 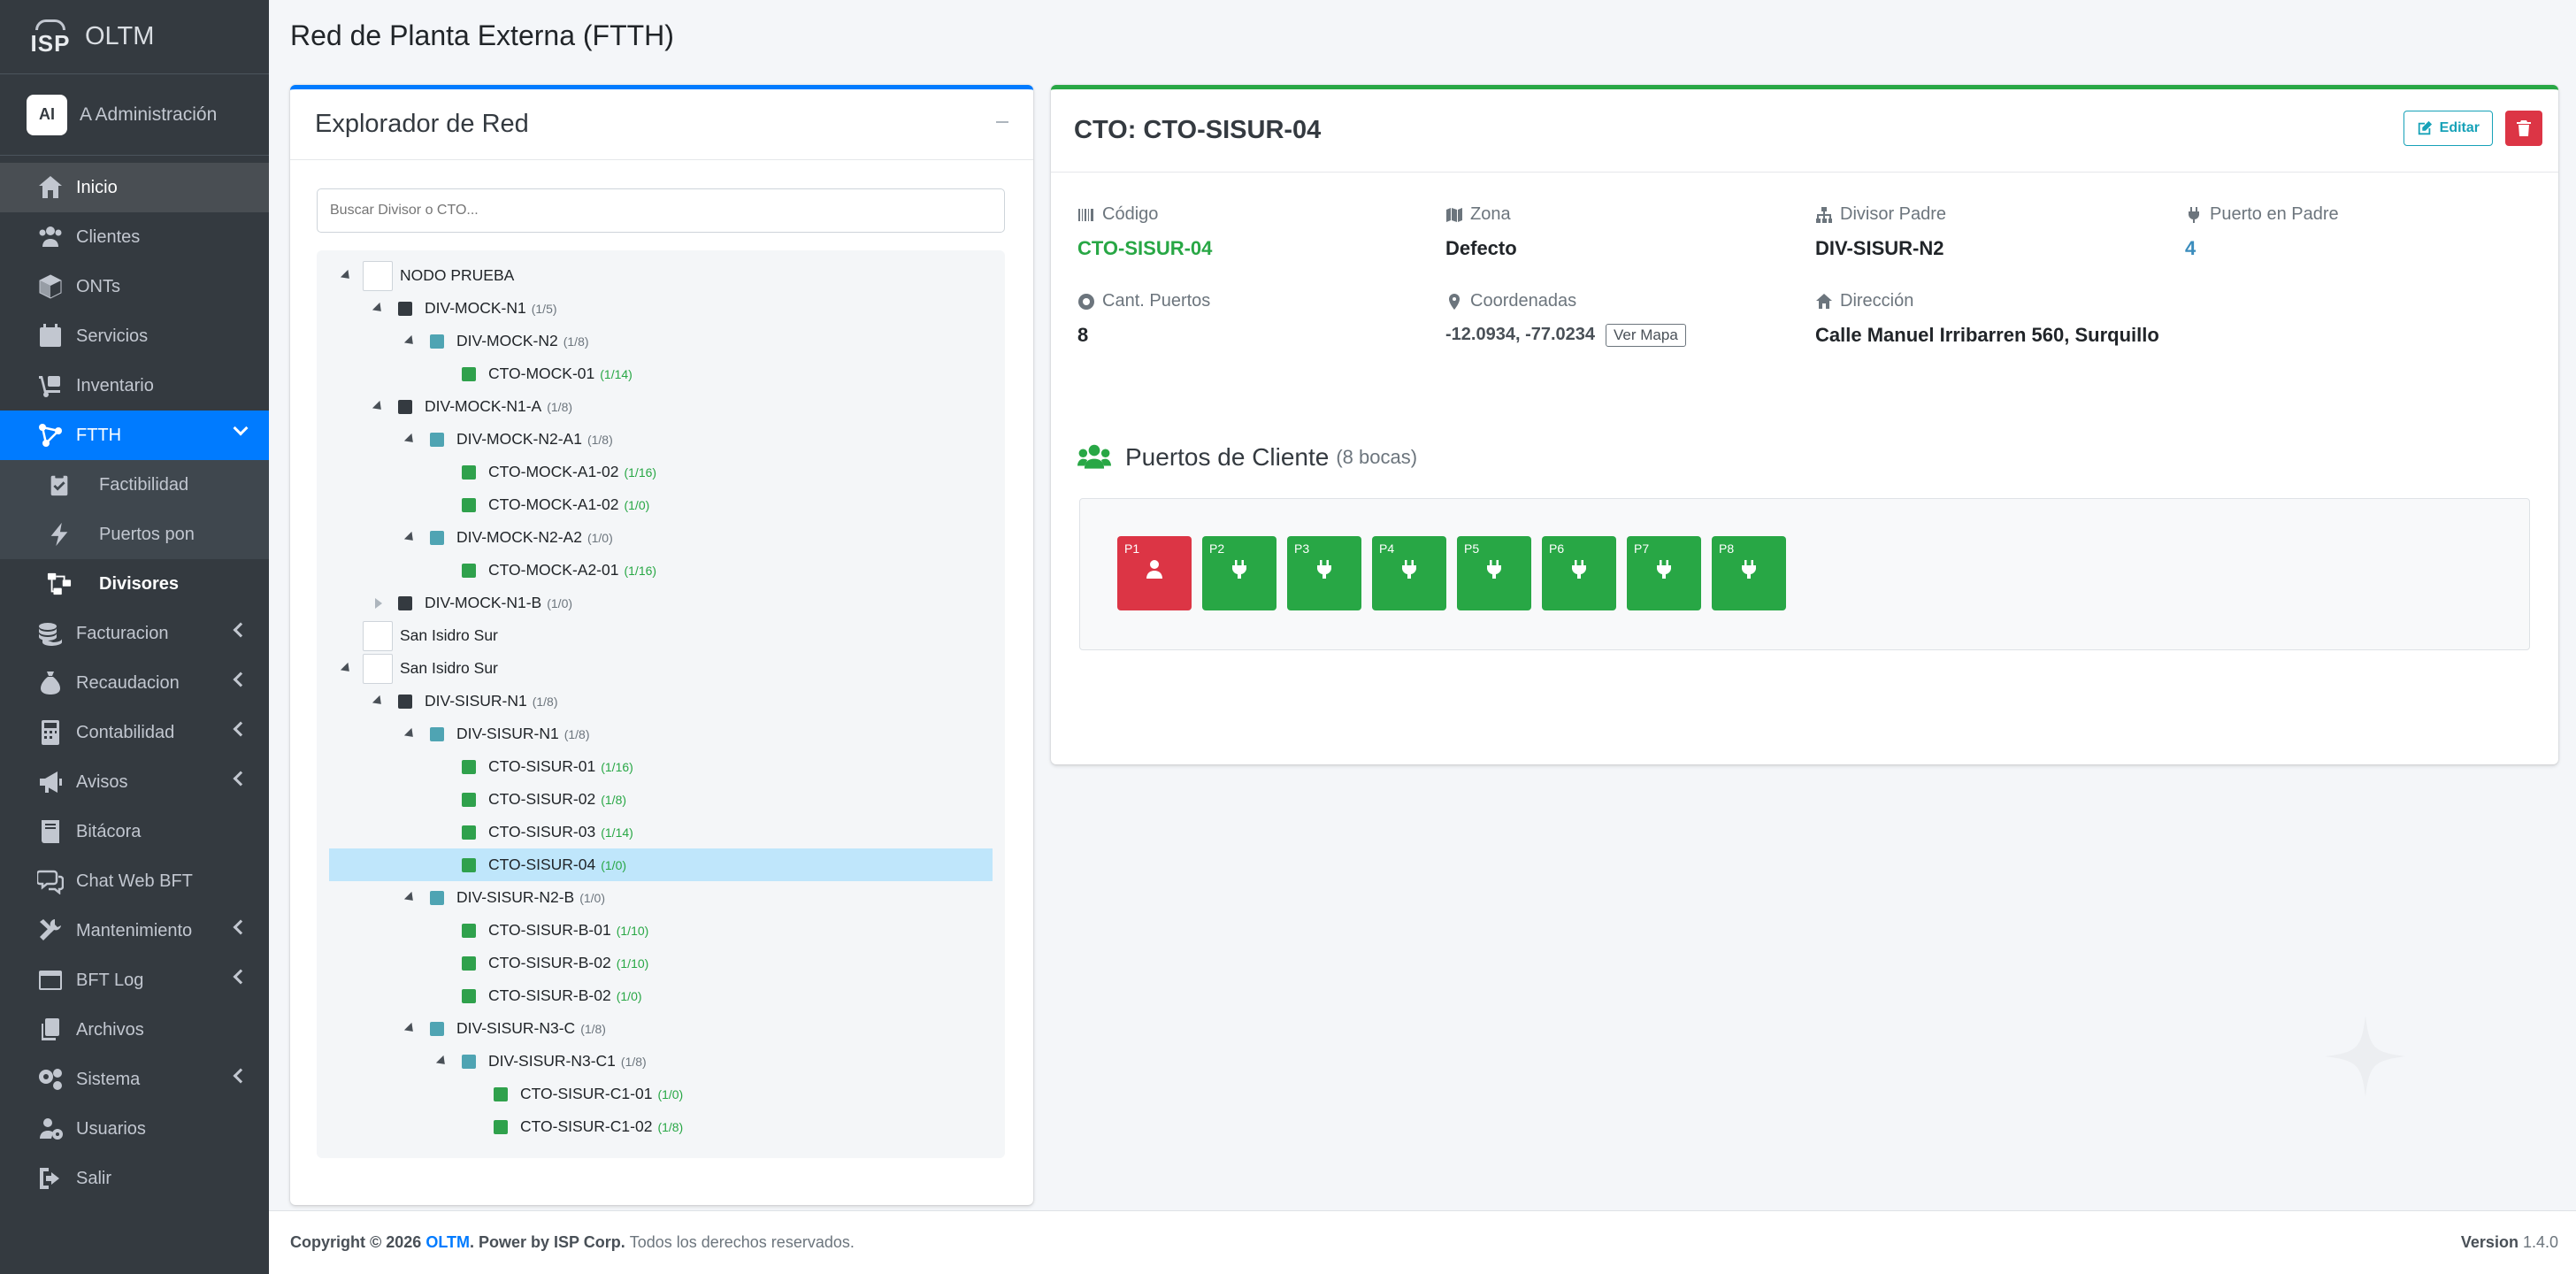 I want to click on tree-node-cto: CTO-SISUR-B-02 (1/10), so click(x=661, y=963).